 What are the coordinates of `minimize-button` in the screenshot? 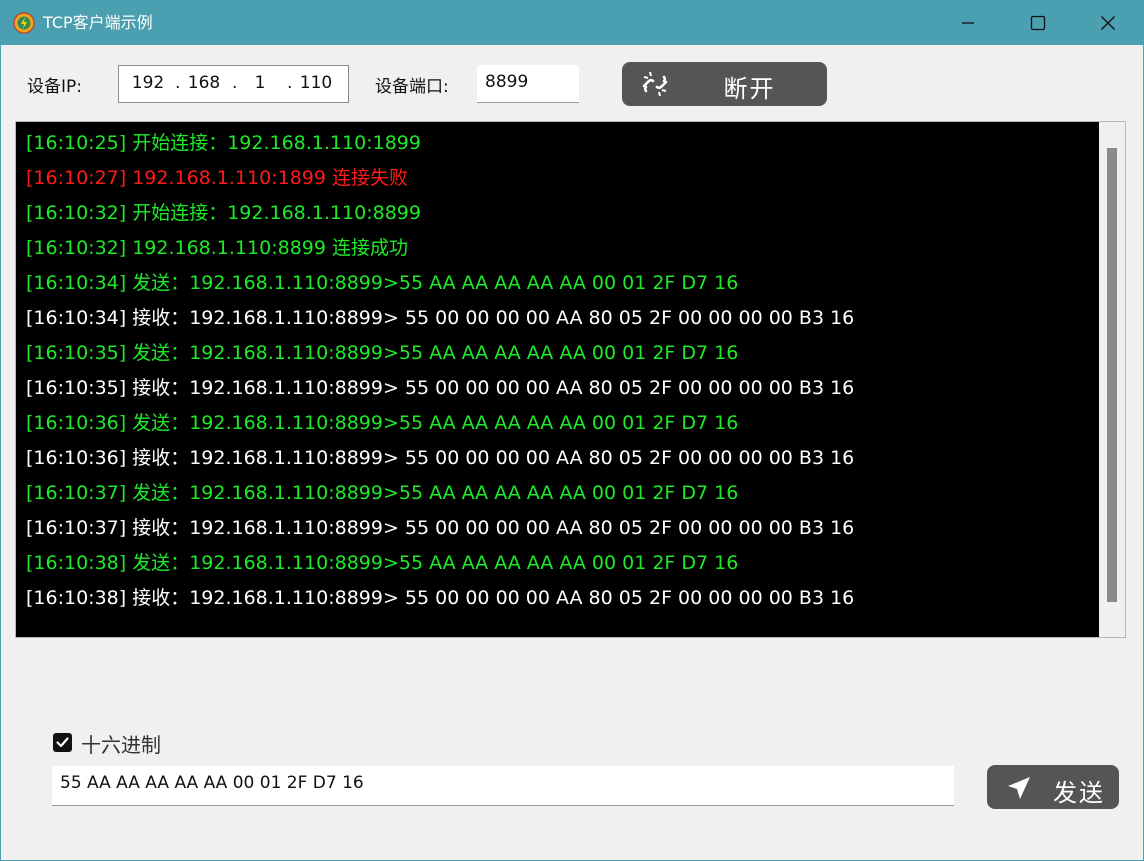 It's located at (968, 23).